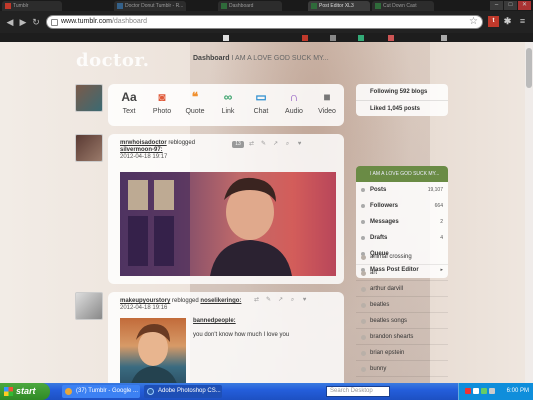 The height and width of the screenshot is (400, 533). I want to click on start-button: start, so click(25, 391).